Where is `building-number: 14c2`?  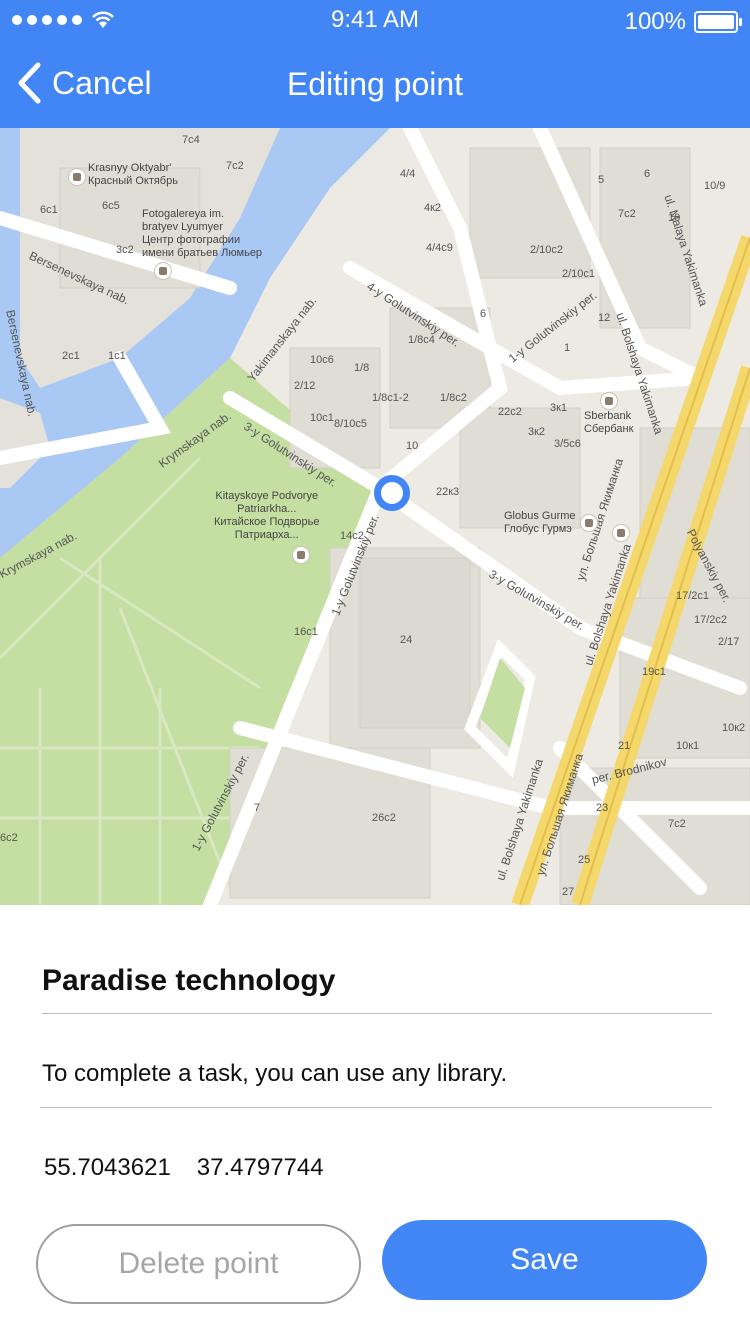 building-number: 14c2 is located at coordinates (352, 536).